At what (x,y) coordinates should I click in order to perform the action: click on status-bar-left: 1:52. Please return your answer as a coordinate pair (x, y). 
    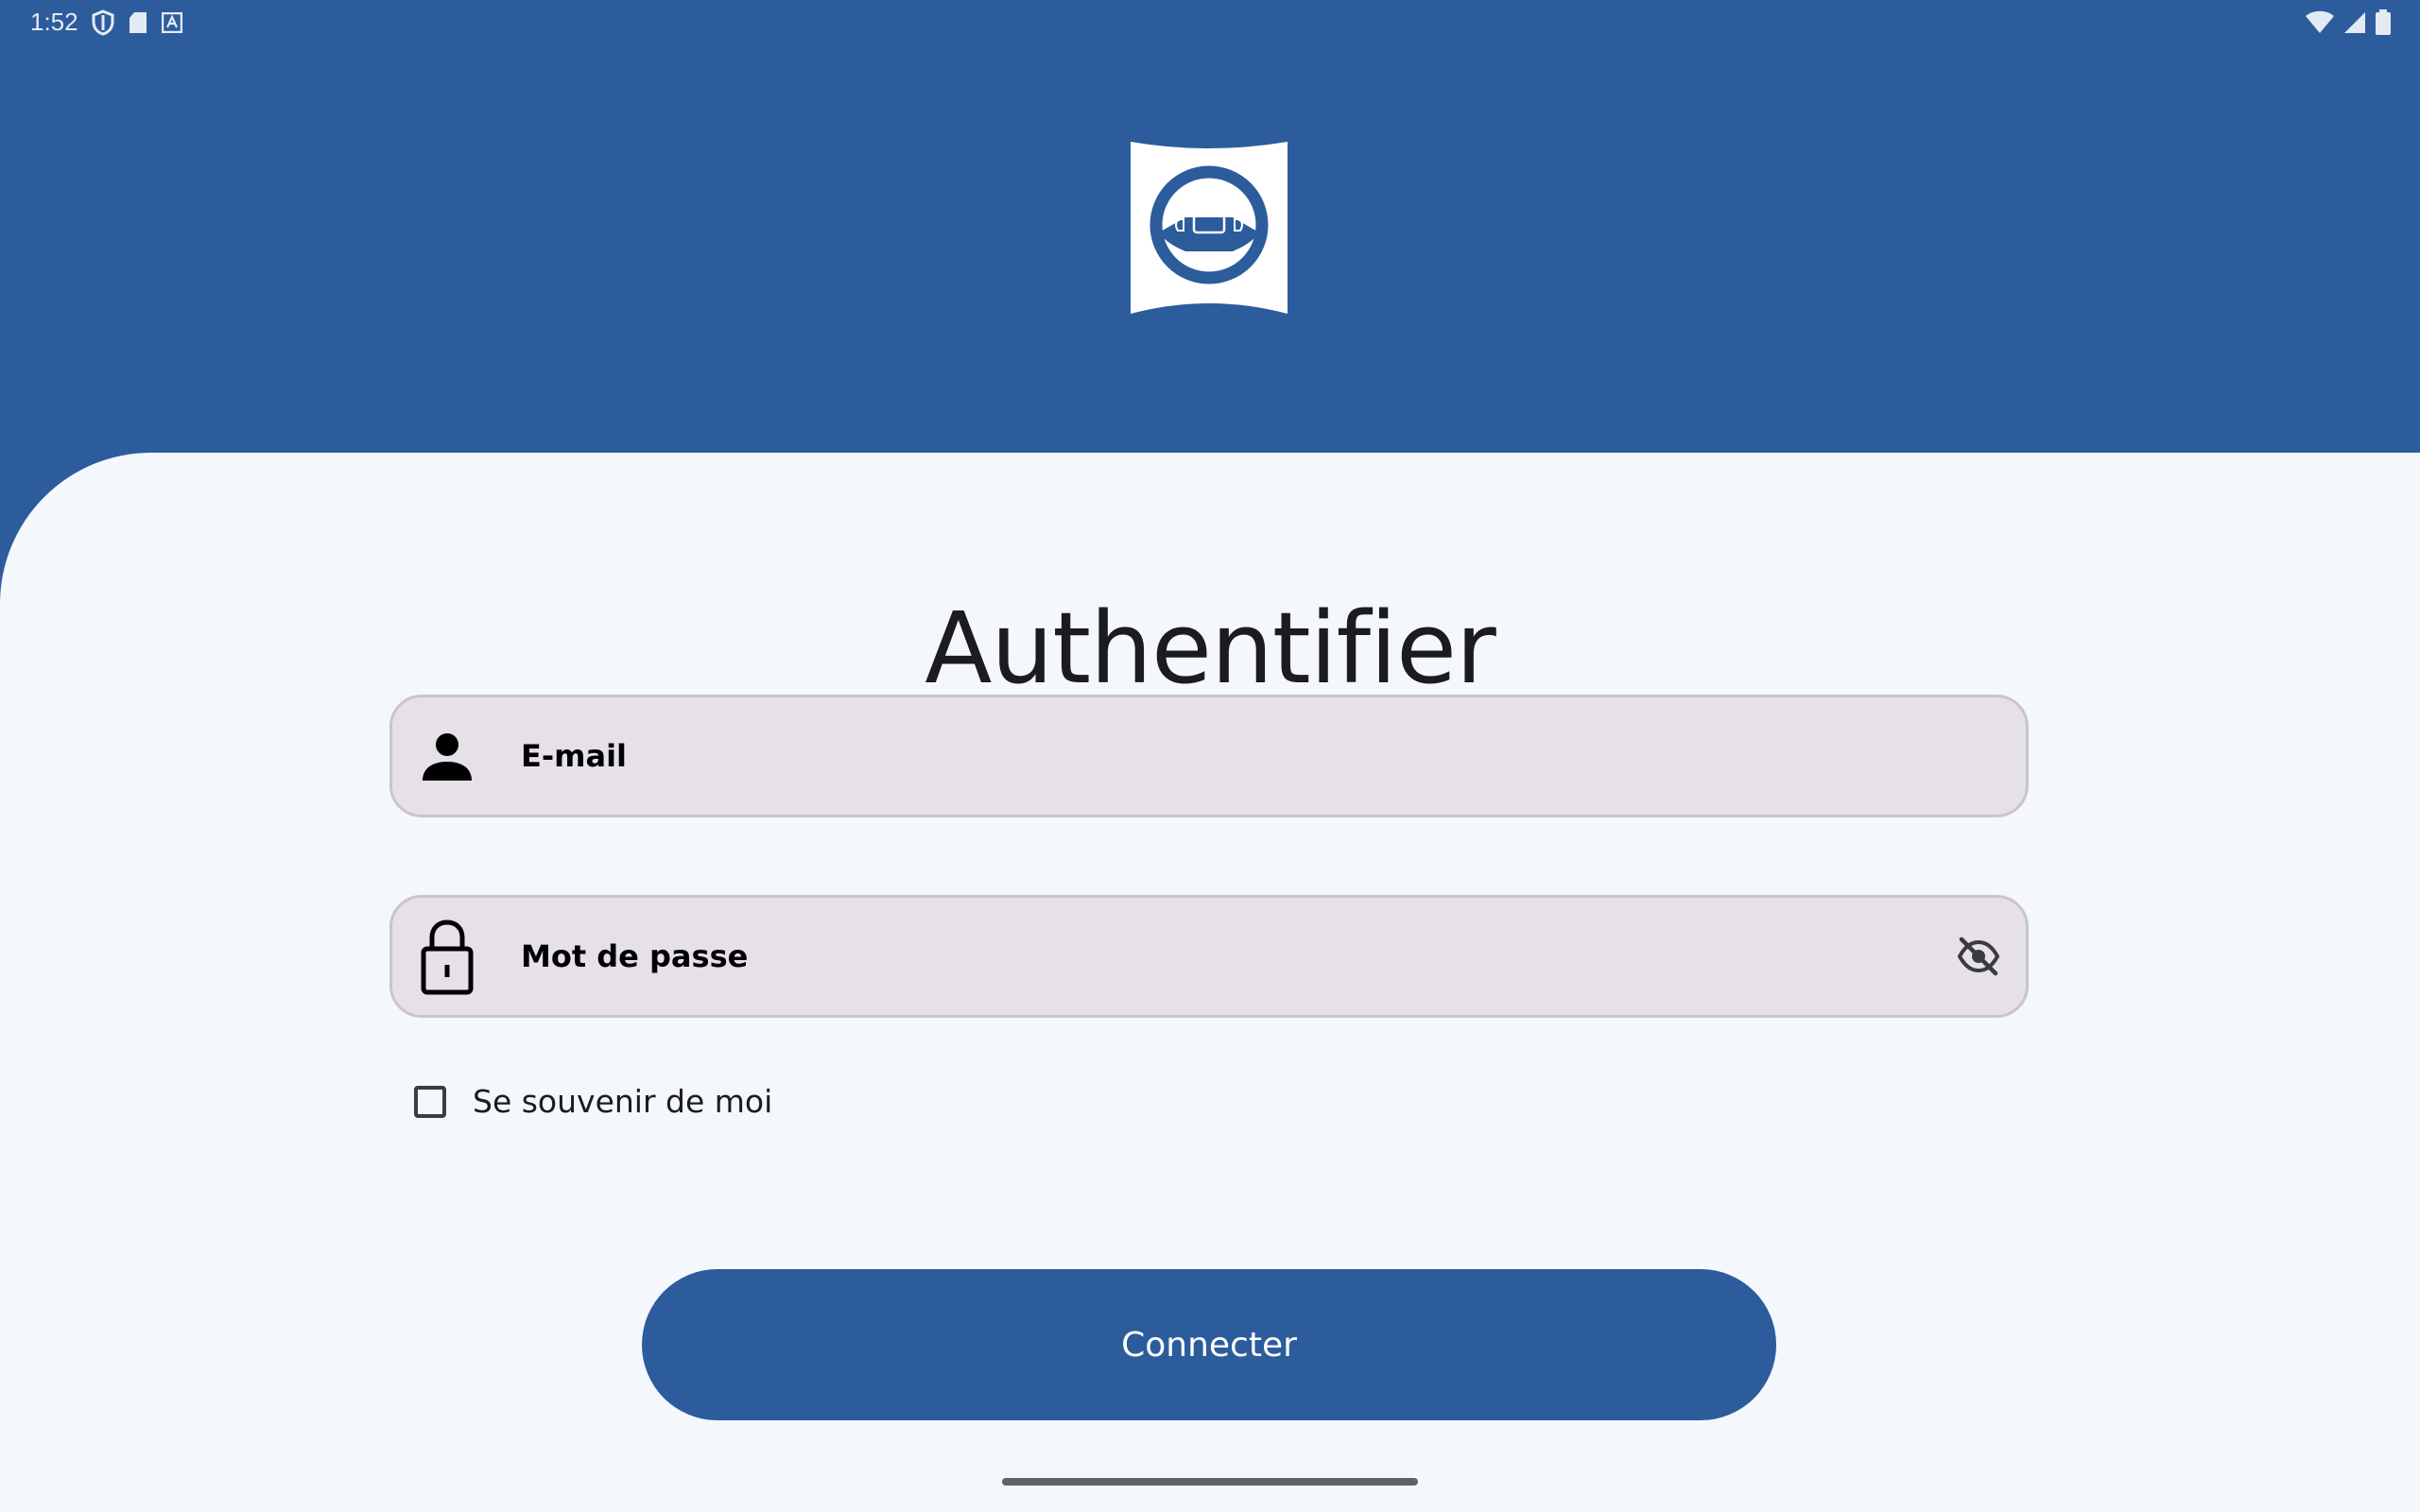
    Looking at the image, I should click on (106, 22).